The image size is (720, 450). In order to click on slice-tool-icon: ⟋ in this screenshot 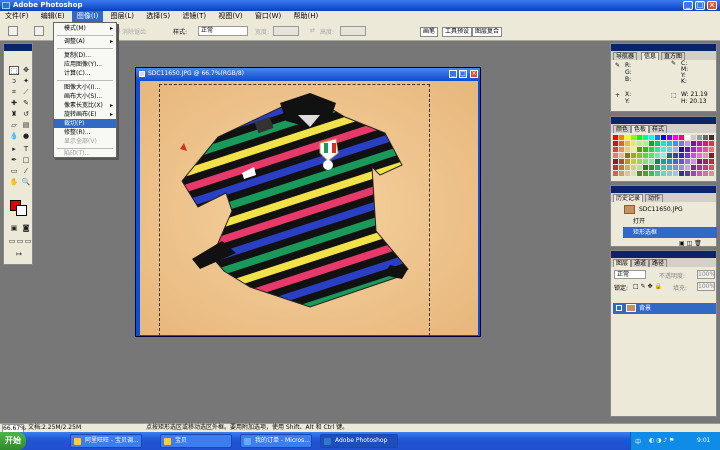, I will do `click(26, 92)`.